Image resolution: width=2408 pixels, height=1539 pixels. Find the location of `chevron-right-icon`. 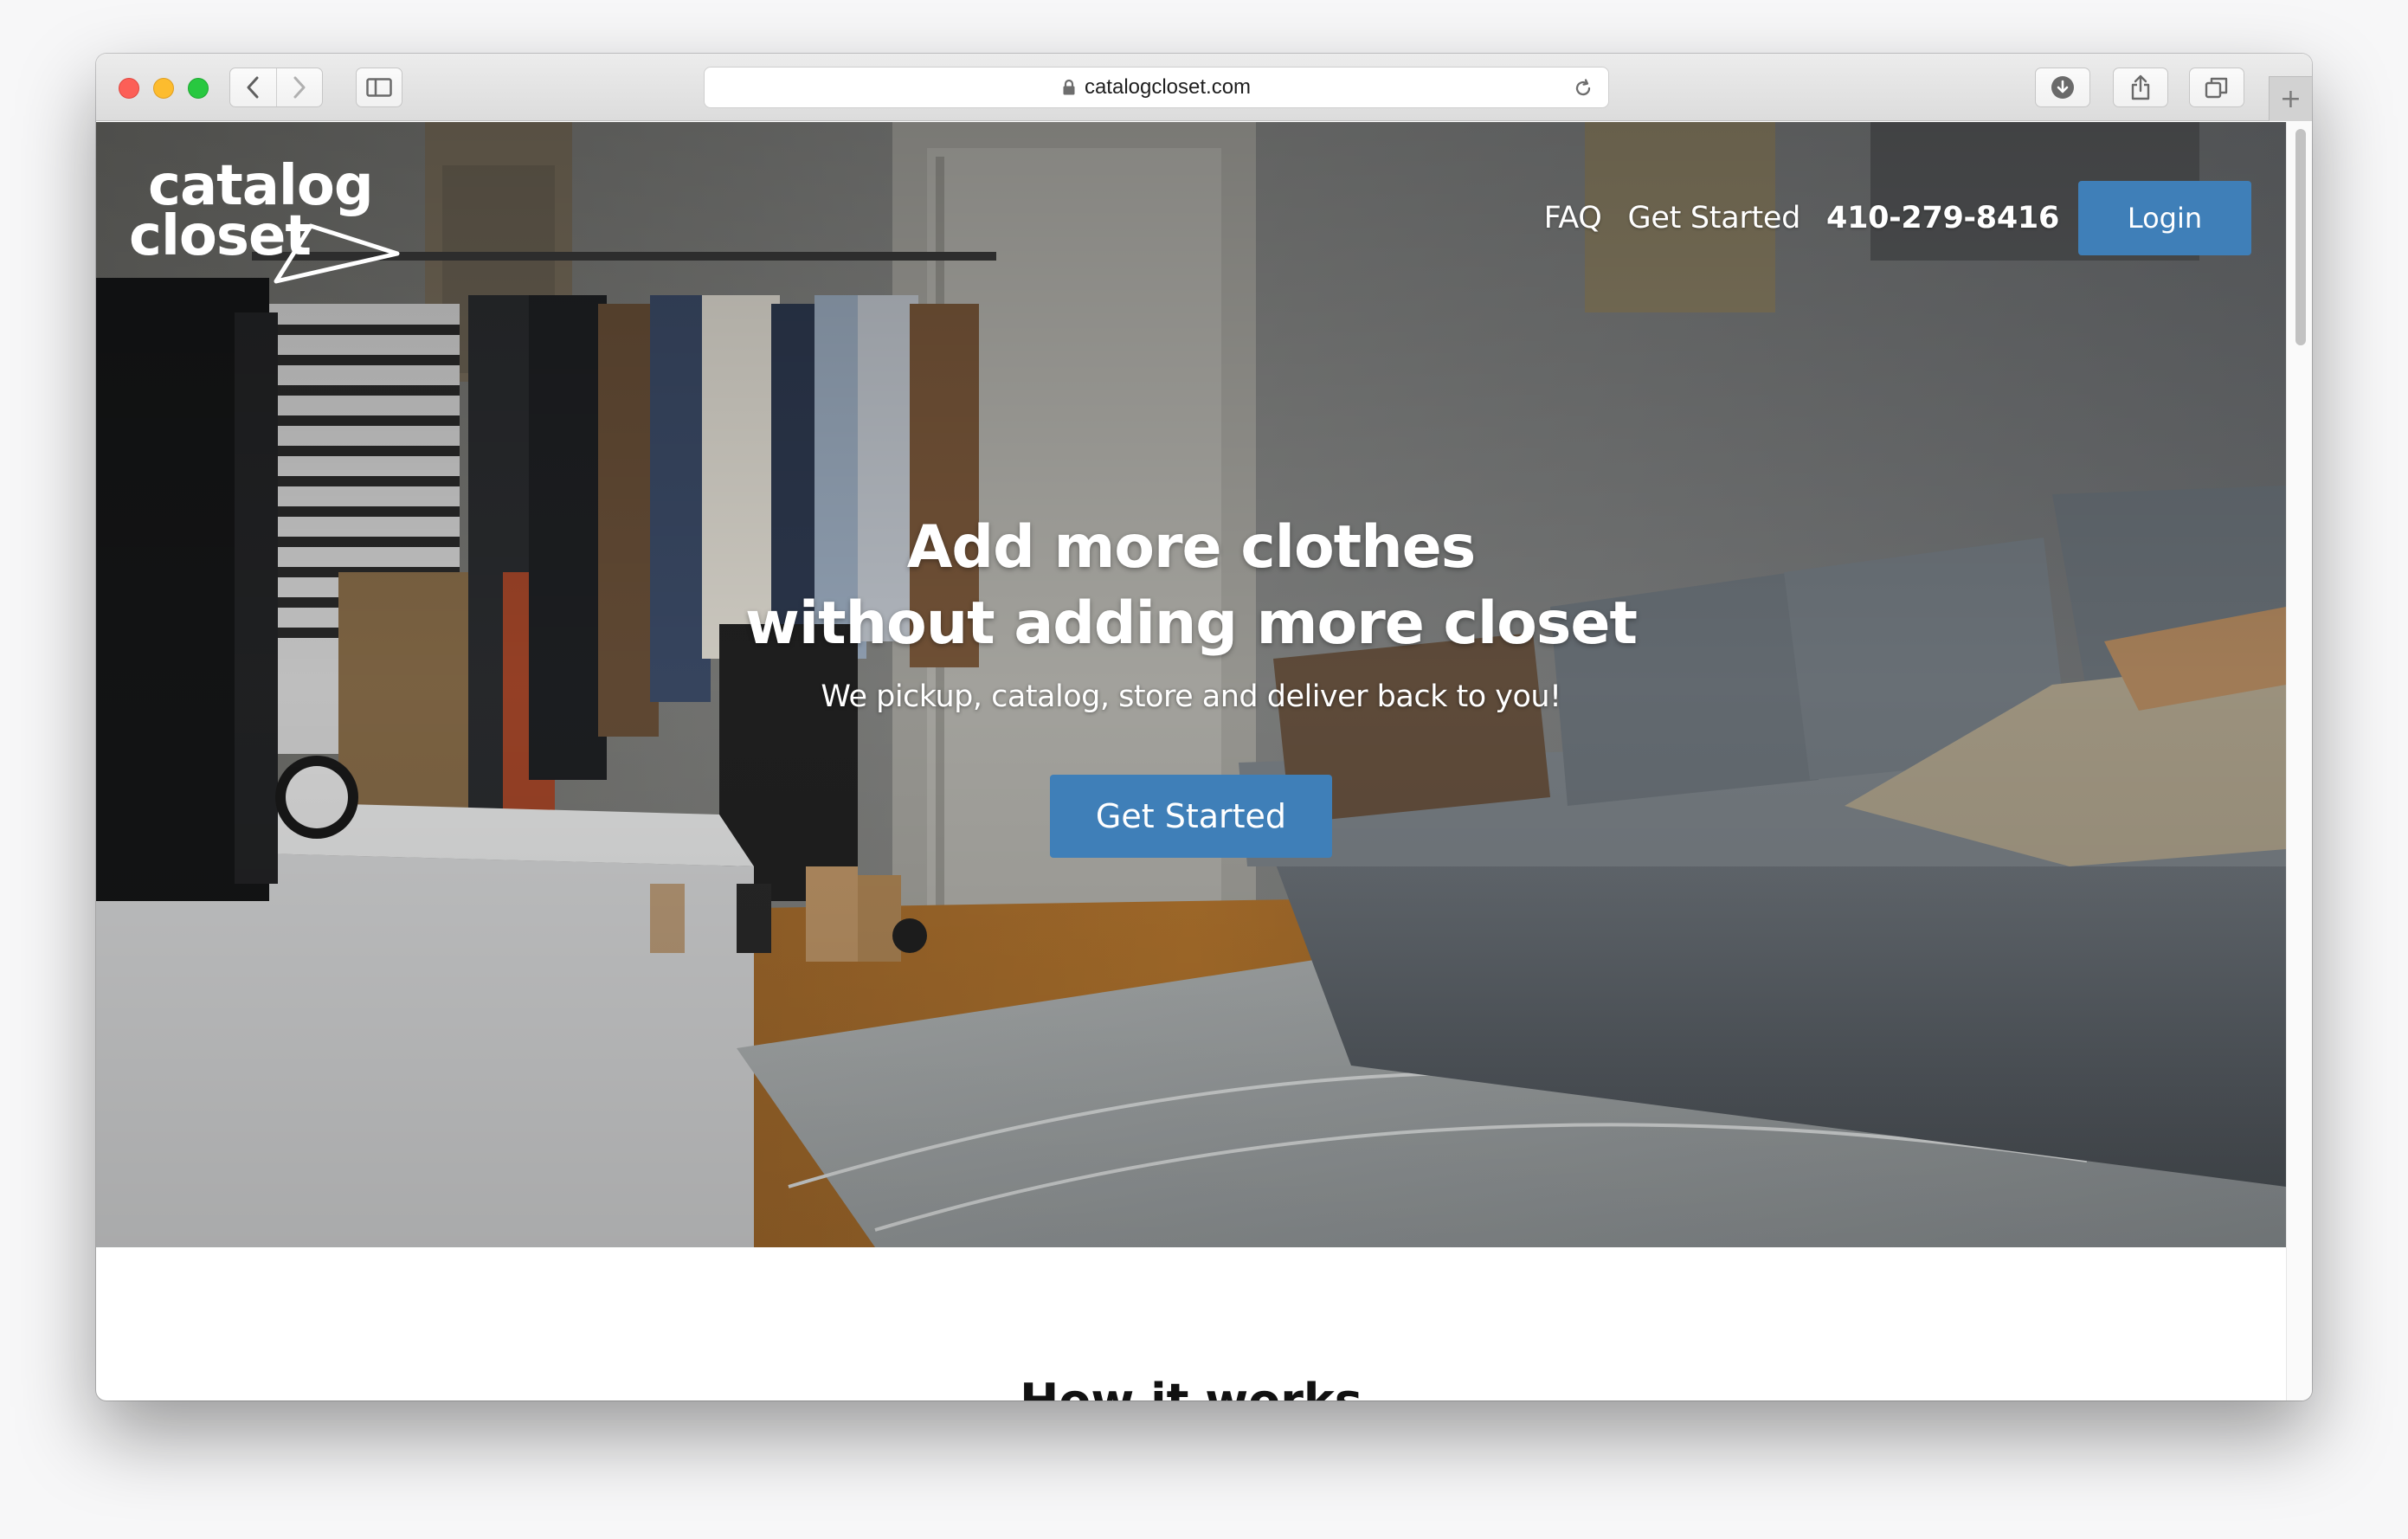

chevron-right-icon is located at coordinates (299, 87).